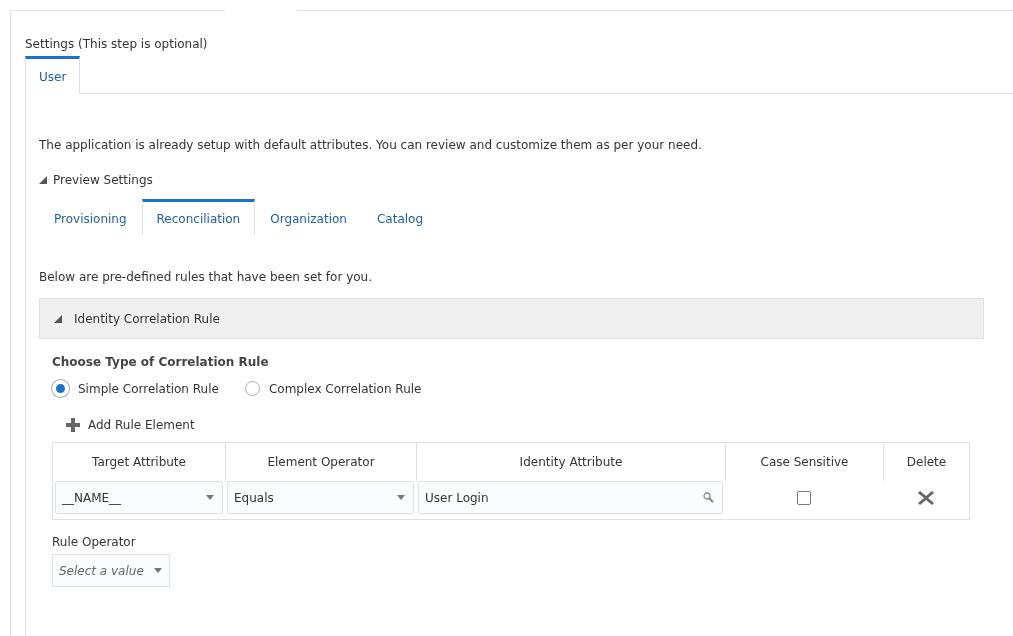 The image size is (1013, 636). What do you see at coordinates (94, 542) in the screenshot?
I see `field-label: Rule Operator` at bounding box center [94, 542].